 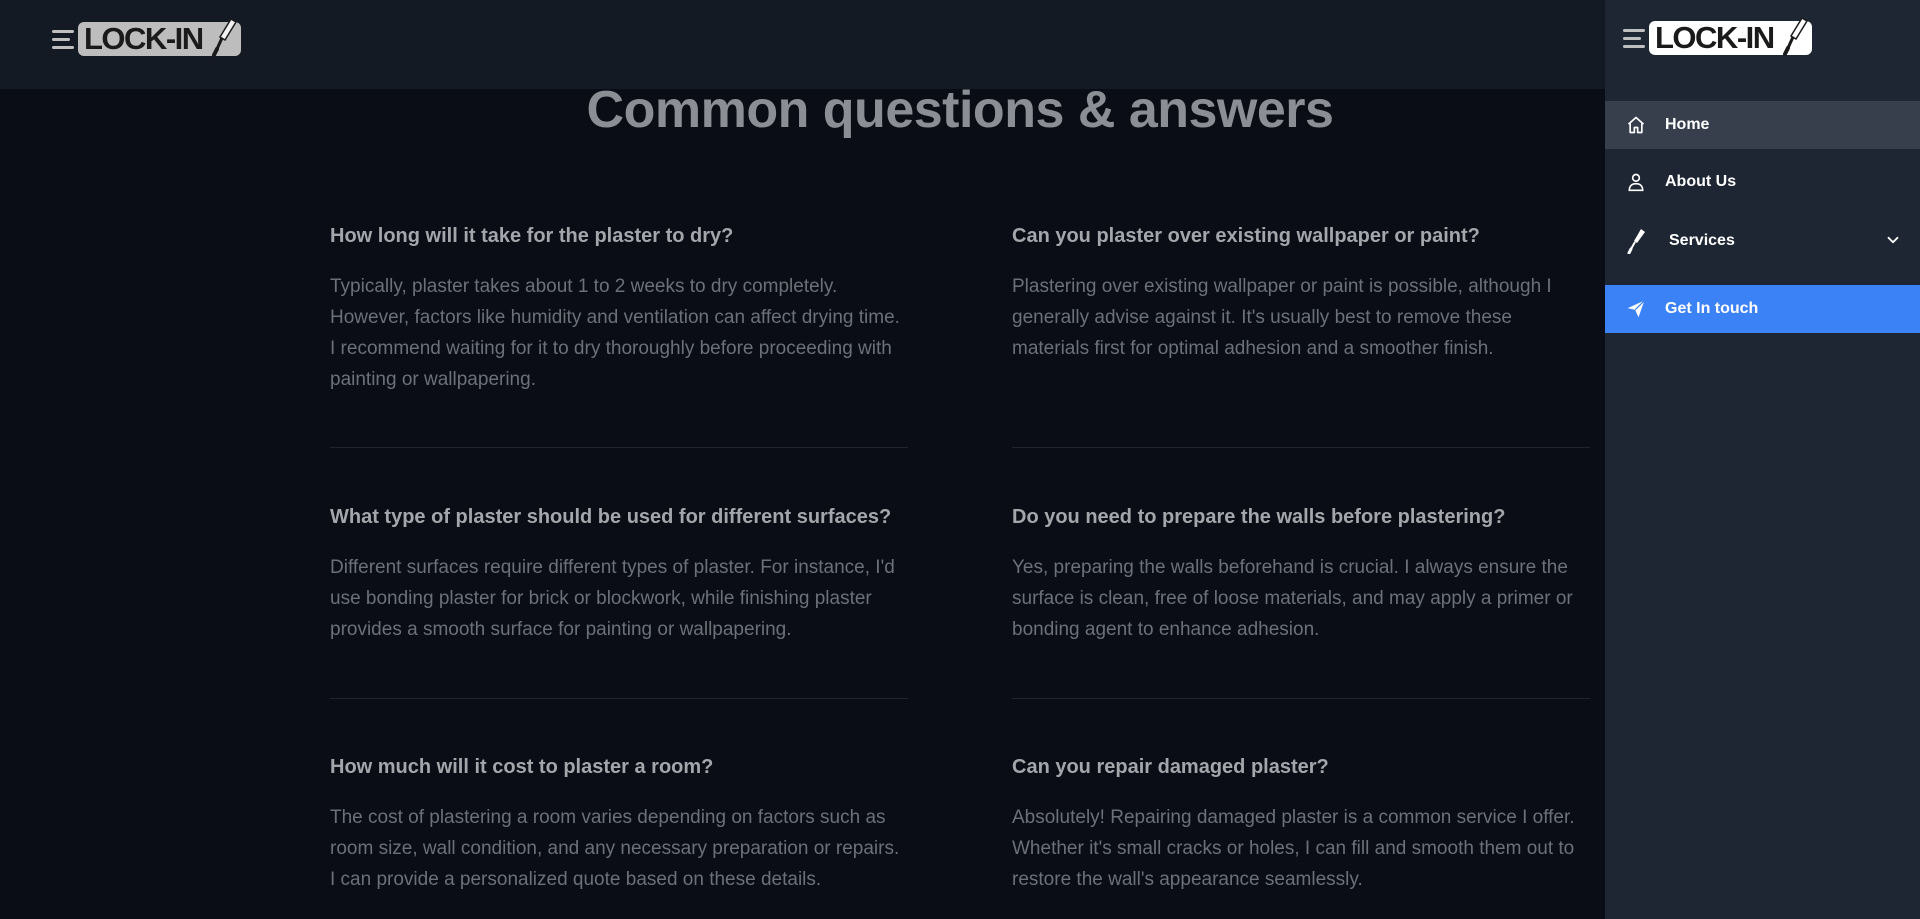 What do you see at coordinates (1701, 181) in the screenshot?
I see `nav-item-label: About Us` at bounding box center [1701, 181].